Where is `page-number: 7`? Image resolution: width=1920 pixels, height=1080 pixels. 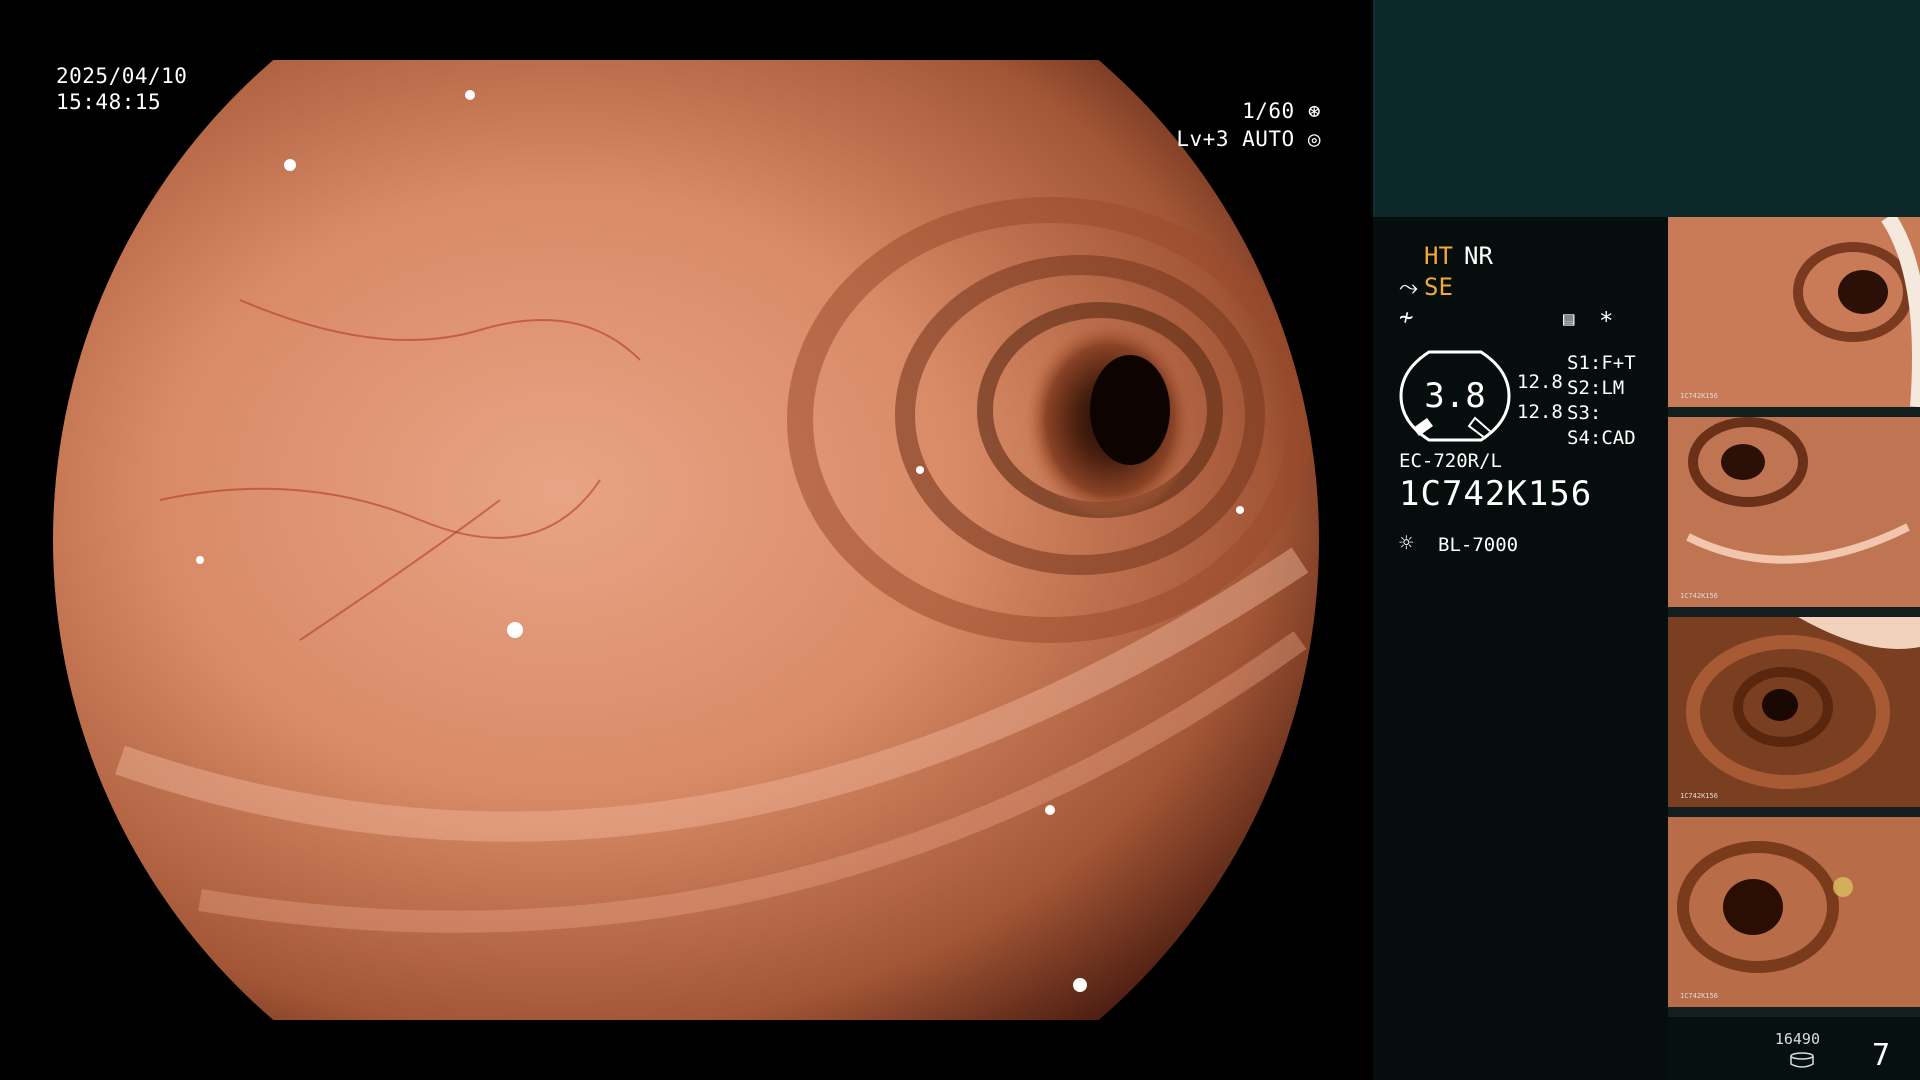 page-number: 7 is located at coordinates (1880, 1055).